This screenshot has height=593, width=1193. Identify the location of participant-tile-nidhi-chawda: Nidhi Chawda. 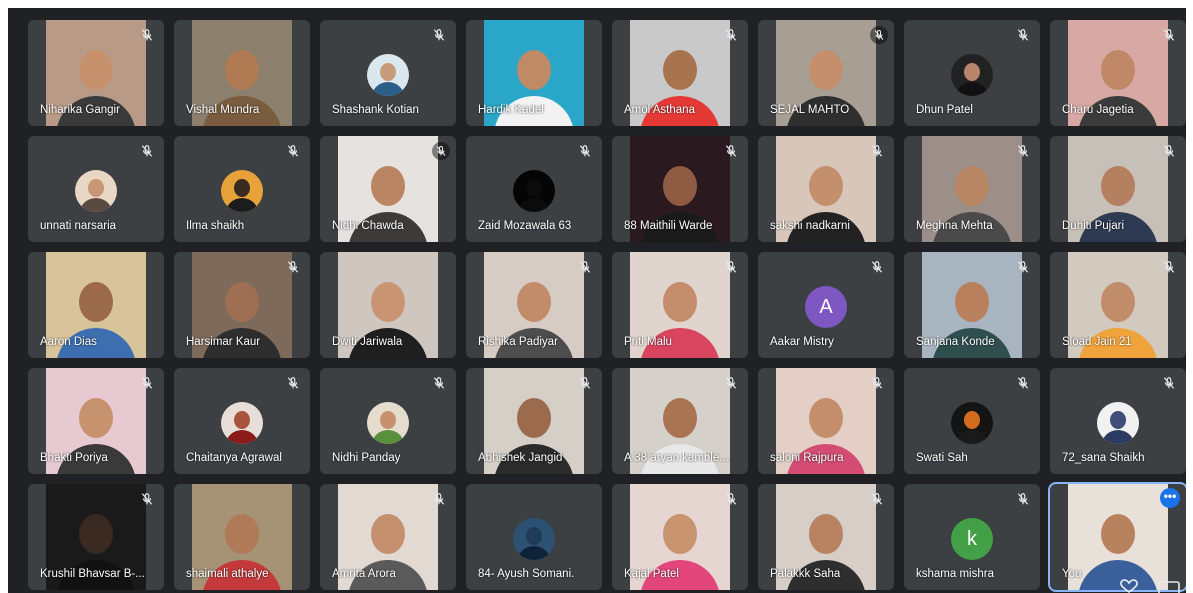
(388, 189).